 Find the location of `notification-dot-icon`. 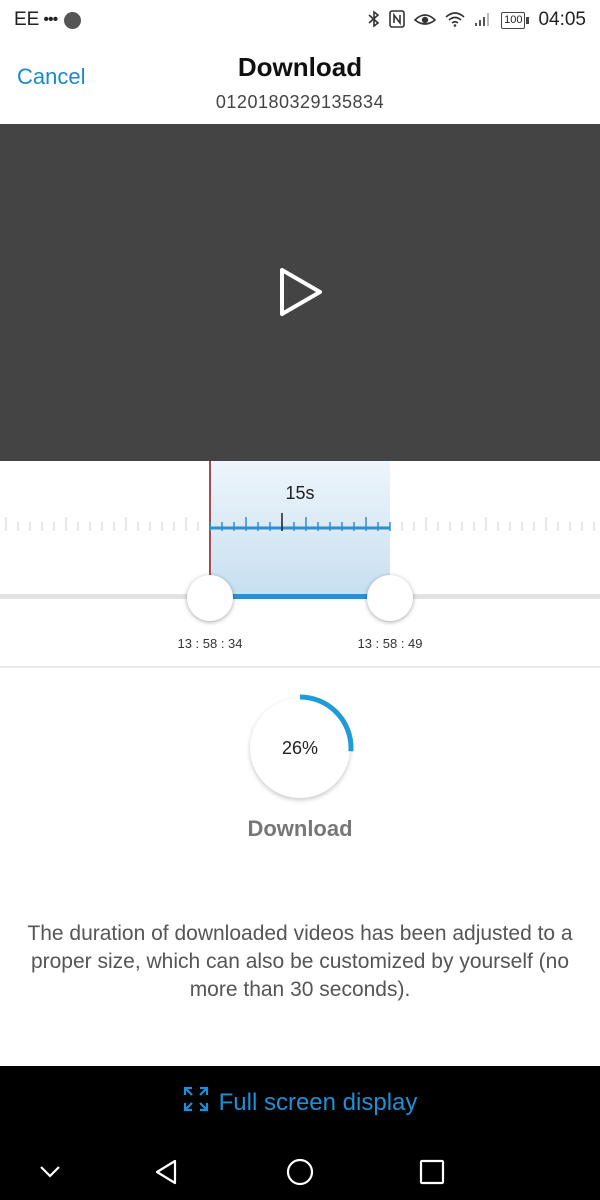

notification-dot-icon is located at coordinates (73, 20).